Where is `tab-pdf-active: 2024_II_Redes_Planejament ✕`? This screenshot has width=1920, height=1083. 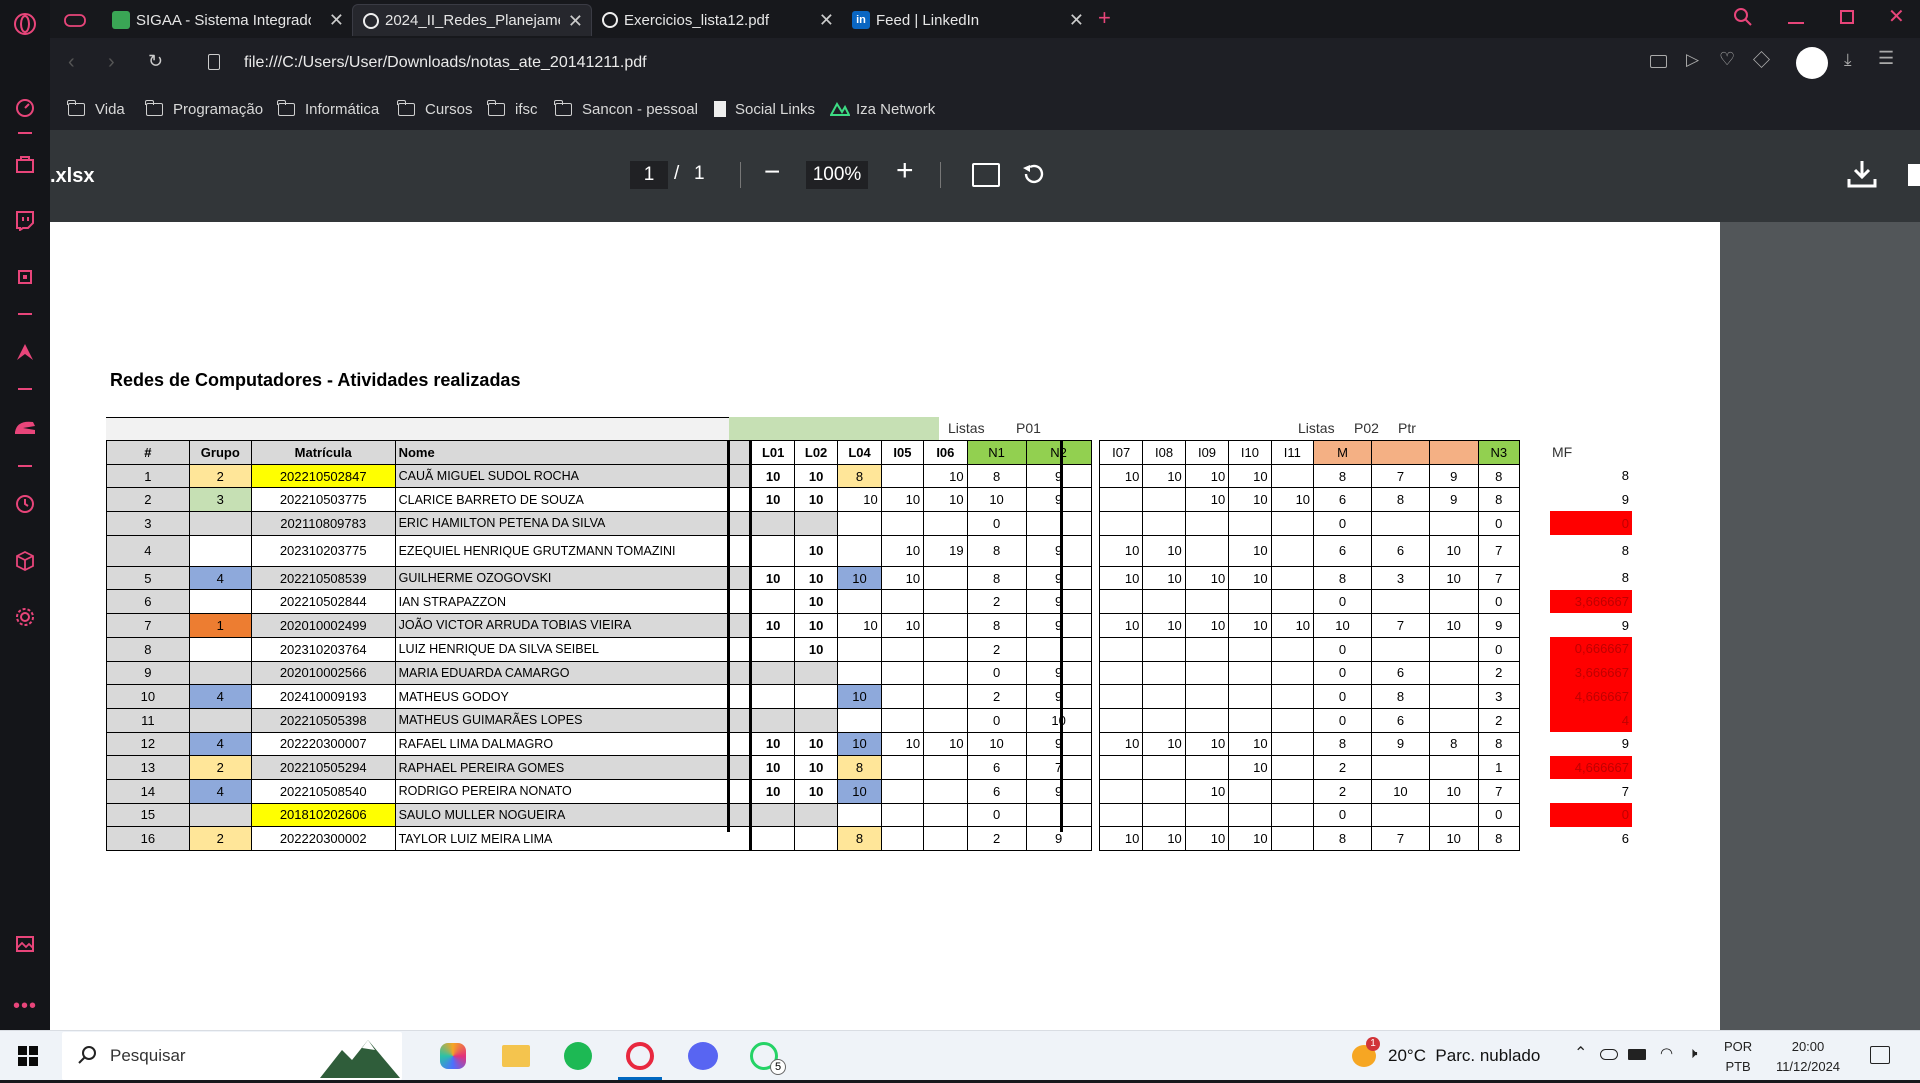
tab-pdf-active: 2024_II_Redes_Planejament ✕ is located at coordinates (472, 20).